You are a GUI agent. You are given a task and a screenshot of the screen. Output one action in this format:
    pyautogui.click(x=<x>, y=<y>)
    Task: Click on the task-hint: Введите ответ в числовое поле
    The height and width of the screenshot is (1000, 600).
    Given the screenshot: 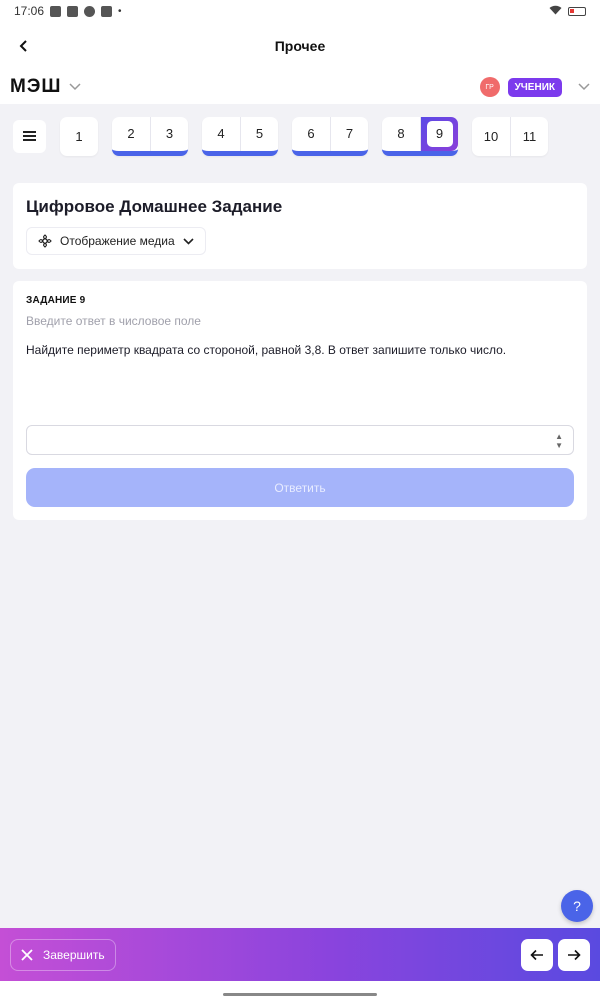 What is the action you would take?
    pyautogui.click(x=113, y=321)
    